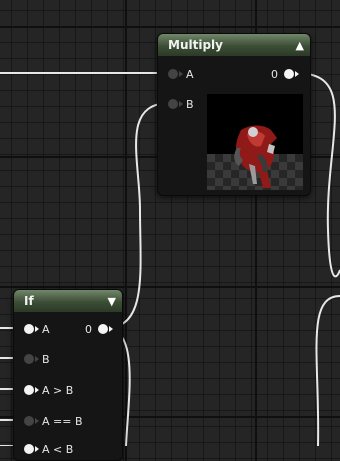 The width and height of the screenshot is (340, 461). I want to click on if-node: If ▼ A B A > B A == B A < B 0, so click(68, 375).